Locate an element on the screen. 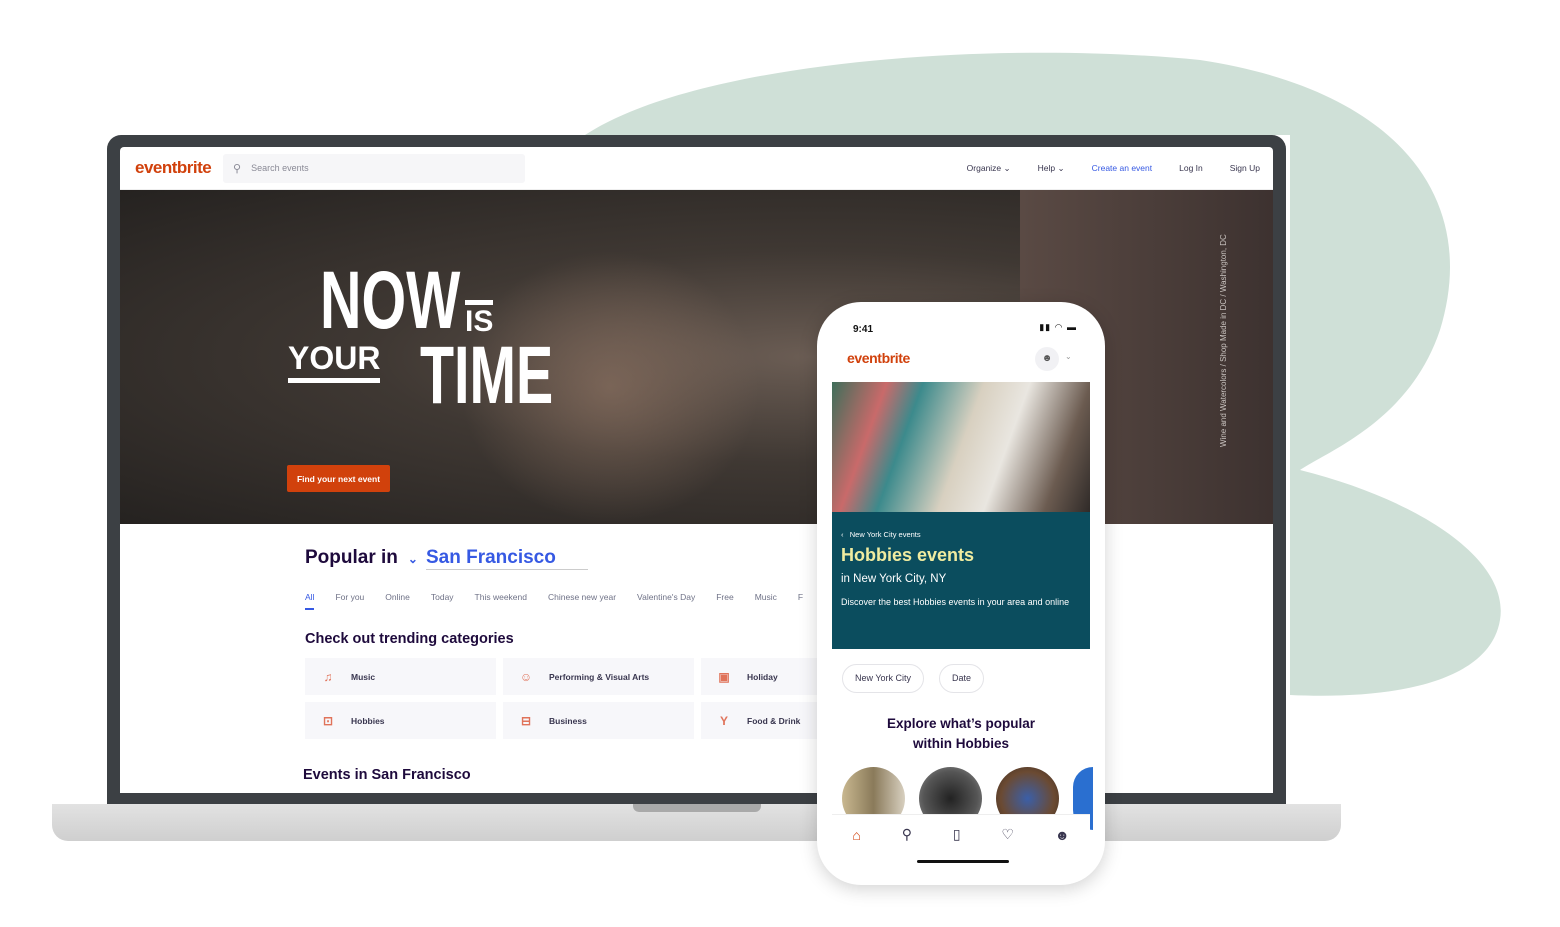 The height and width of the screenshot is (927, 1560). tab: Online is located at coordinates (397, 601).